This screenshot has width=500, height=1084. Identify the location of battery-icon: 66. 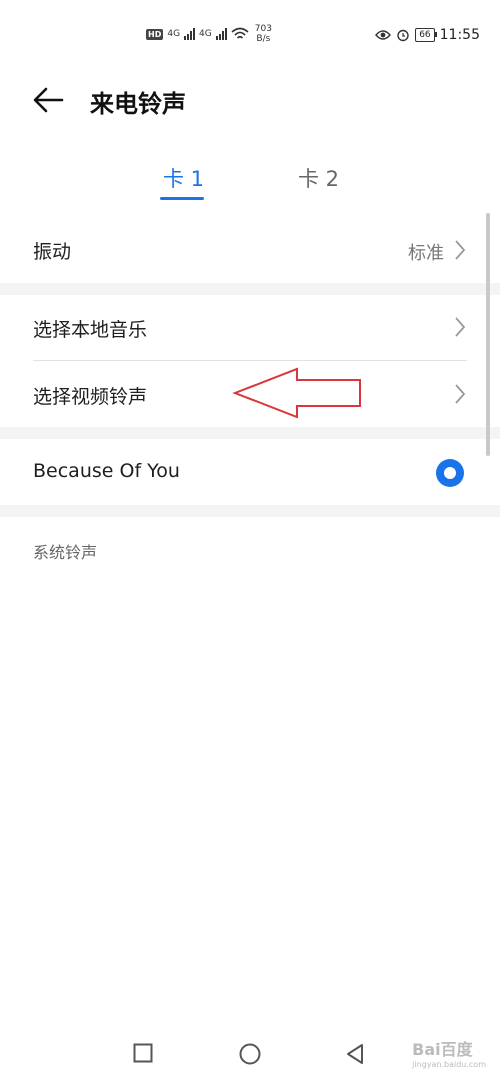
(426, 35).